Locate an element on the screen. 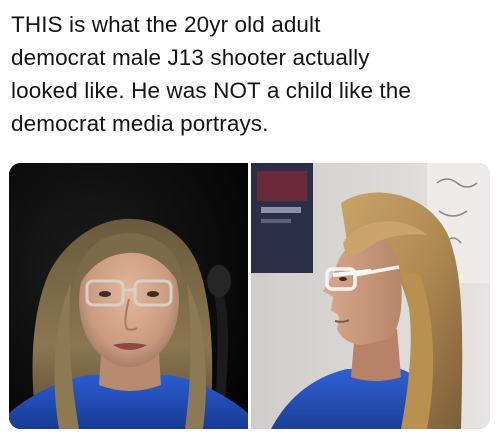 This screenshot has height=433, width=500. post-text-line-3: looked like. He was NOT a child like the is located at coordinates (211, 90).